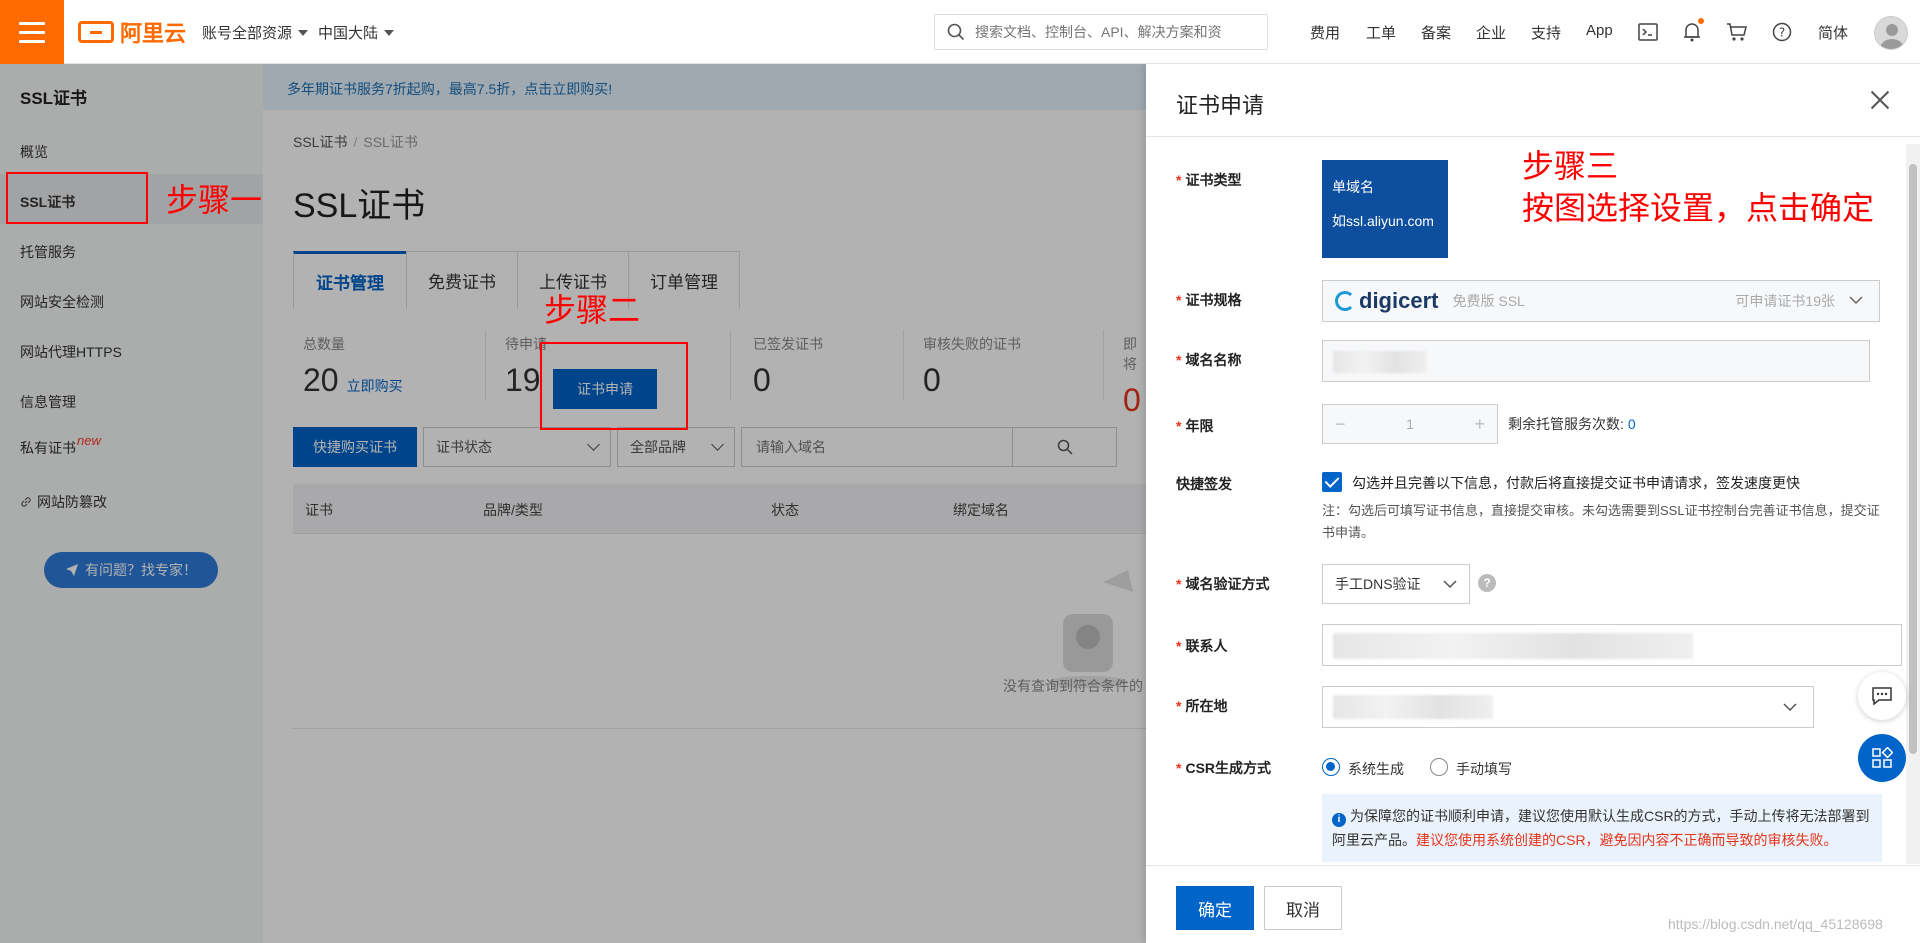 The height and width of the screenshot is (943, 1920). Describe the element at coordinates (1631, 424) in the screenshot. I see `hosting-remaining-value: 0` at that location.